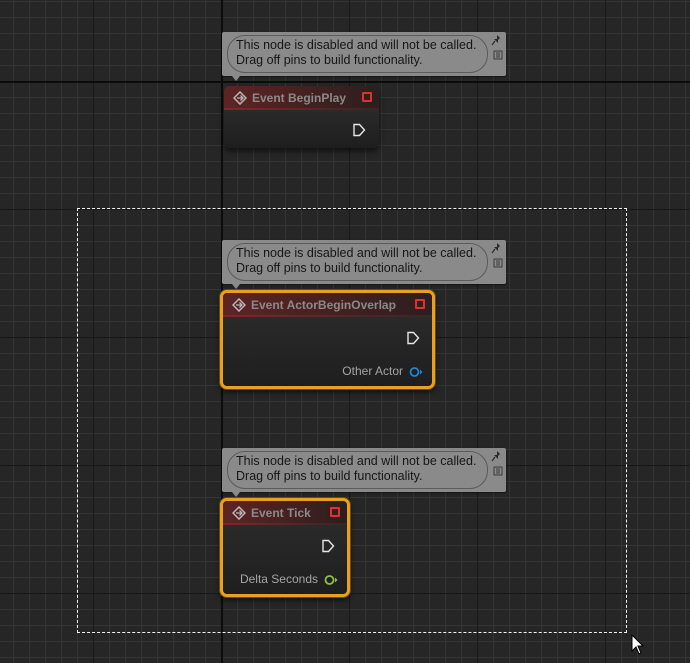 This screenshot has width=690, height=663. I want to click on node-header: Event ActorBeginOverlap, so click(327, 305).